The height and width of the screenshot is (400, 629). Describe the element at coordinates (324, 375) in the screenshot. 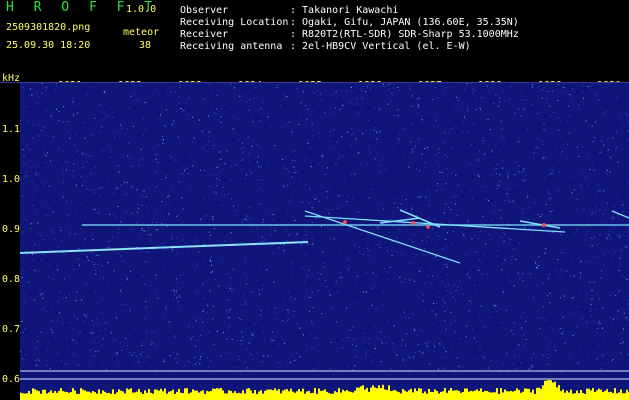

I see `reference-lines` at that location.